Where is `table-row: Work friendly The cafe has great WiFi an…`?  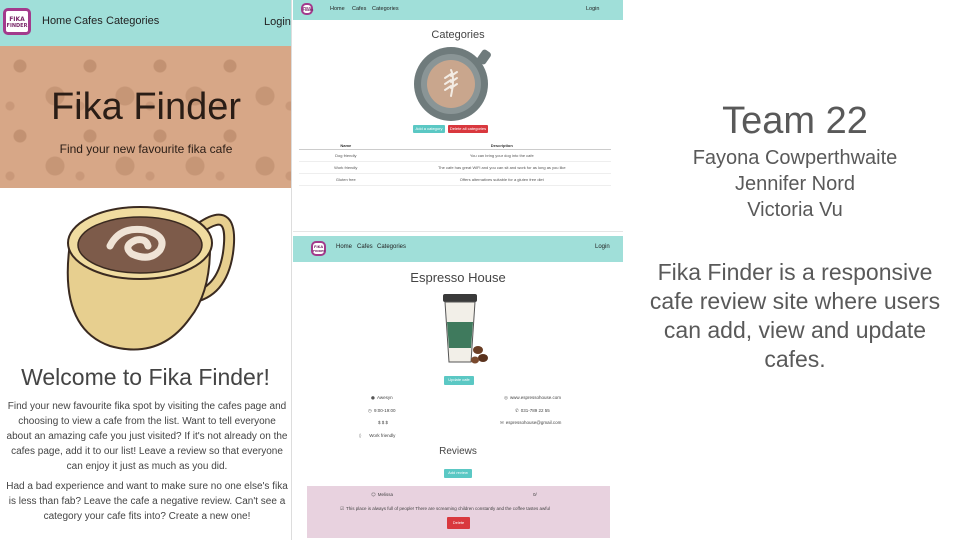 table-row: Work friendly The cafe has great WiFi an… is located at coordinates (455, 167).